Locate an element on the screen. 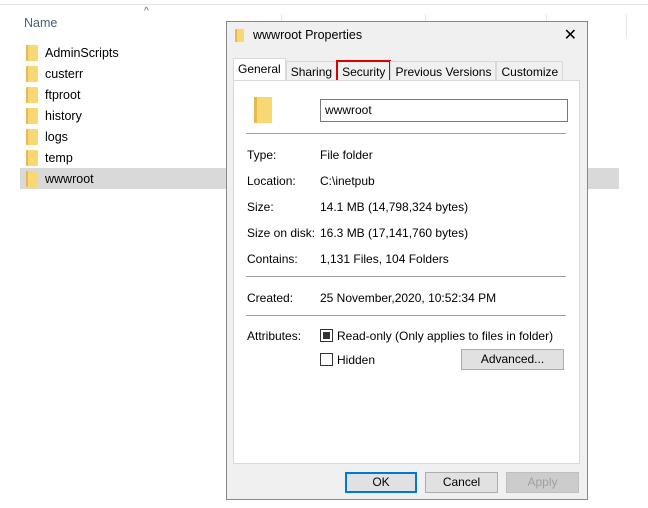 The image size is (648, 508). checkbox-icon is located at coordinates (326, 359).